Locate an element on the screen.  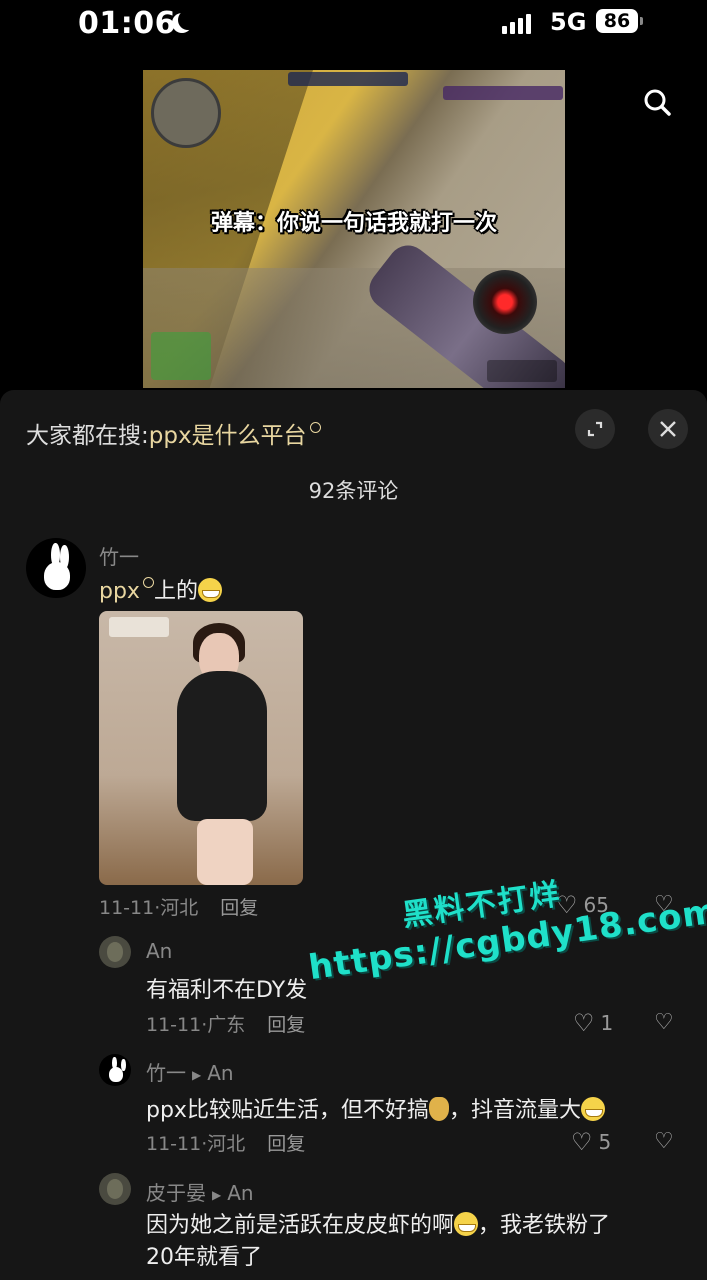
like-count: 1 is located at coordinates (607, 1023).